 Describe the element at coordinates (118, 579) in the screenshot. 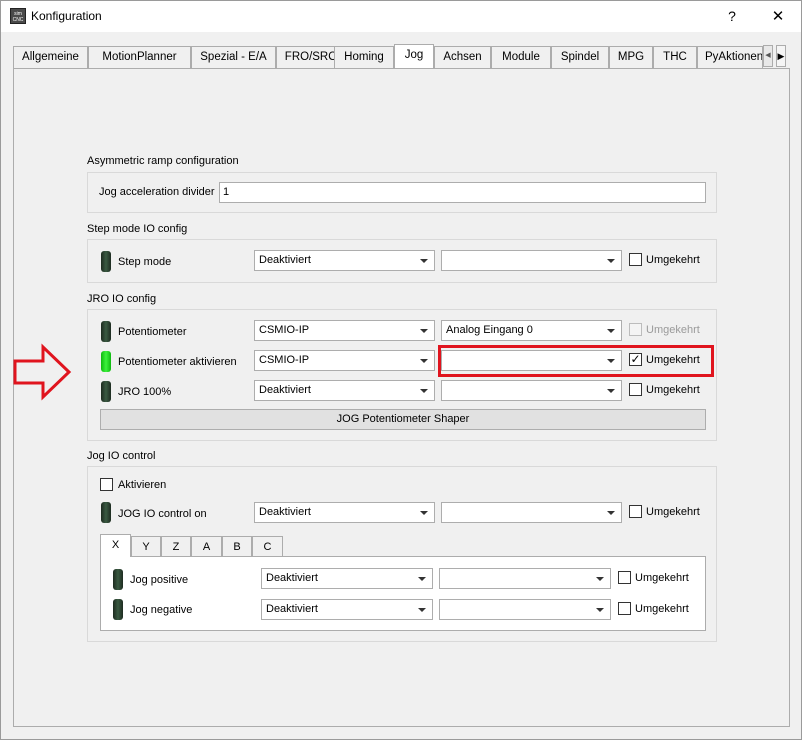

I see `jog-positive-led-icon` at that location.